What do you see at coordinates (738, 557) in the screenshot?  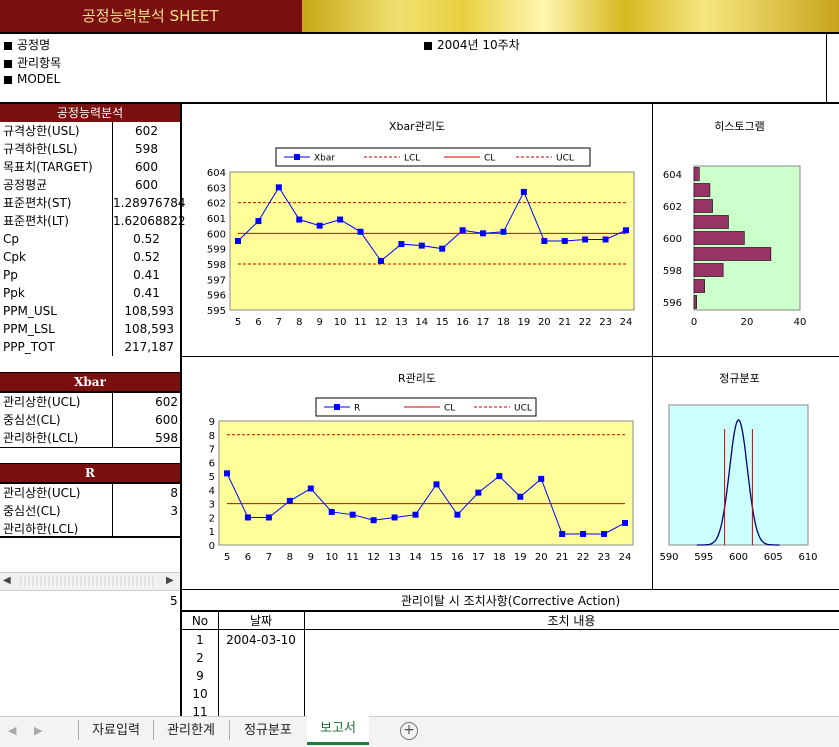 I see `x-tick-label: 600` at bounding box center [738, 557].